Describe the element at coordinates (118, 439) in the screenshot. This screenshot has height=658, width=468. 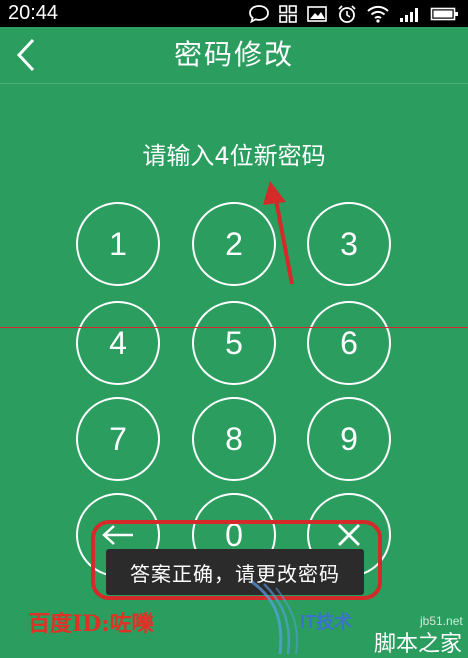
I see `key-7: 7` at that location.